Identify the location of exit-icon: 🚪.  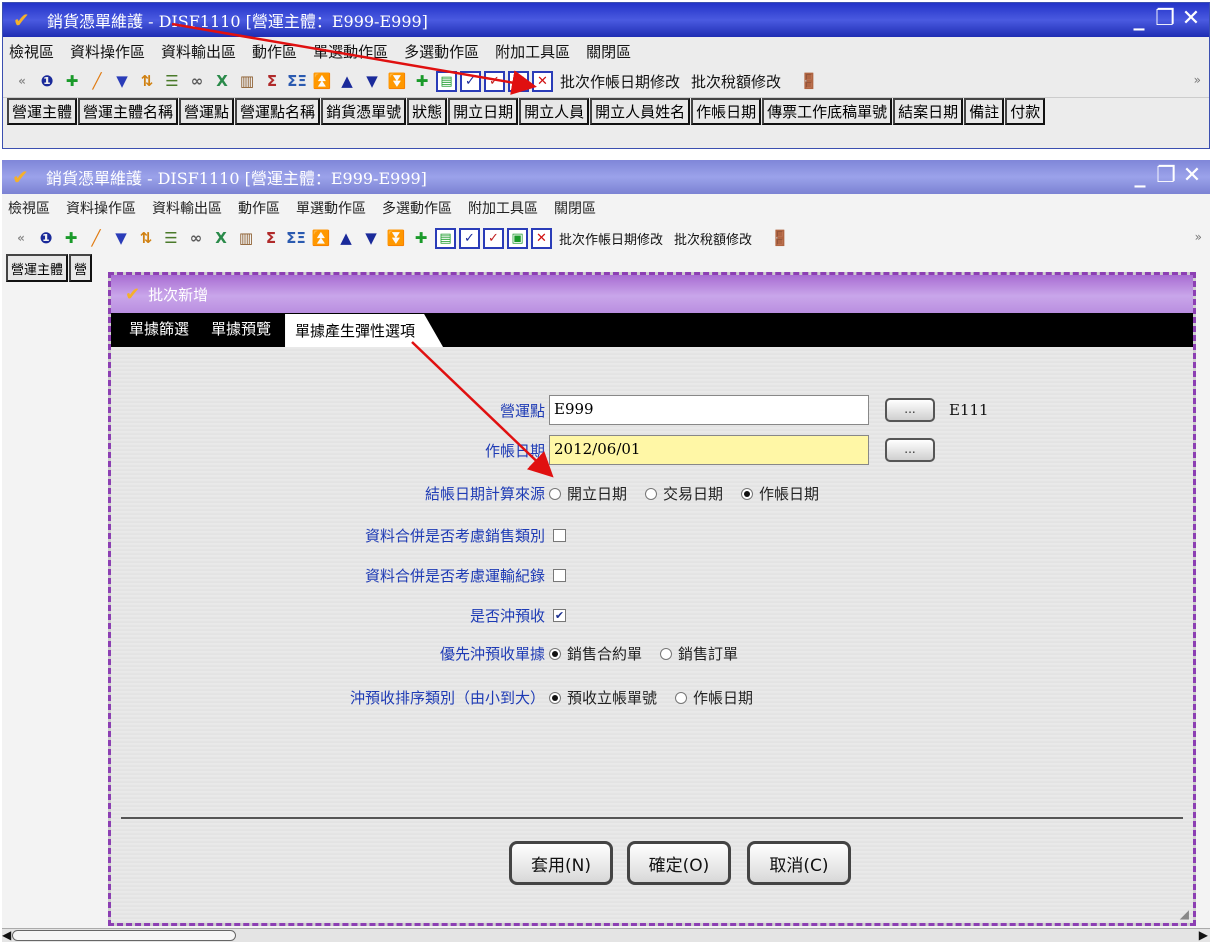
(809, 81).